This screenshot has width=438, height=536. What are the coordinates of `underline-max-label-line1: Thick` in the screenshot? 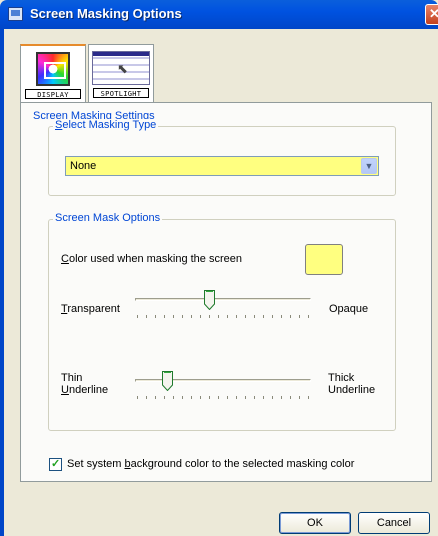 It's located at (341, 378).